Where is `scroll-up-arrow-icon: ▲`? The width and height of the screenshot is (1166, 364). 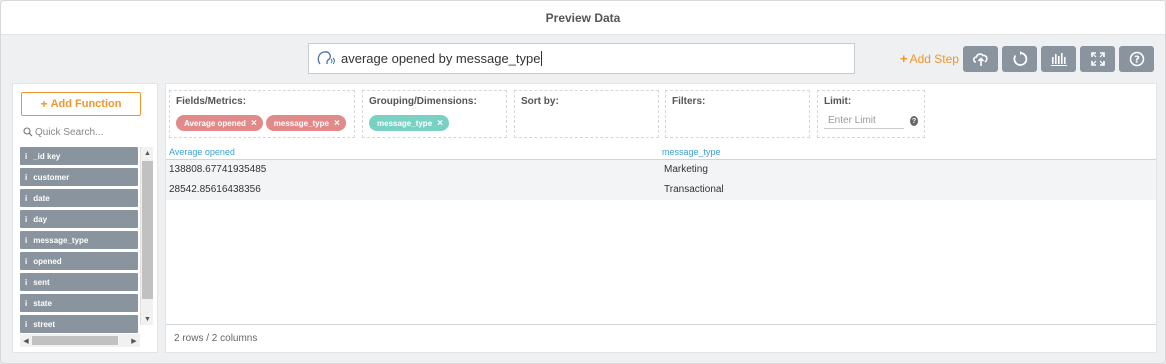 scroll-up-arrow-icon: ▲ is located at coordinates (147, 153).